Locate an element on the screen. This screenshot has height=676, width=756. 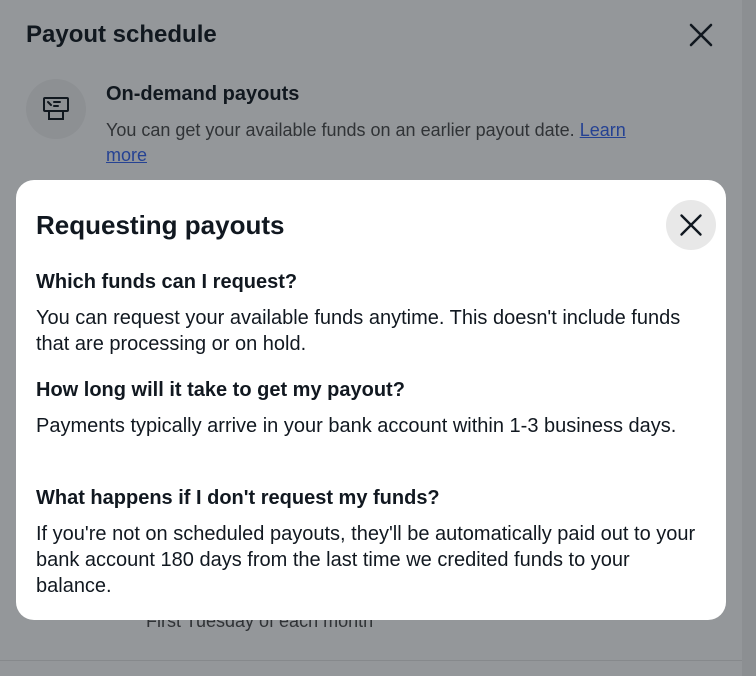
close-icon is located at coordinates (691, 225).